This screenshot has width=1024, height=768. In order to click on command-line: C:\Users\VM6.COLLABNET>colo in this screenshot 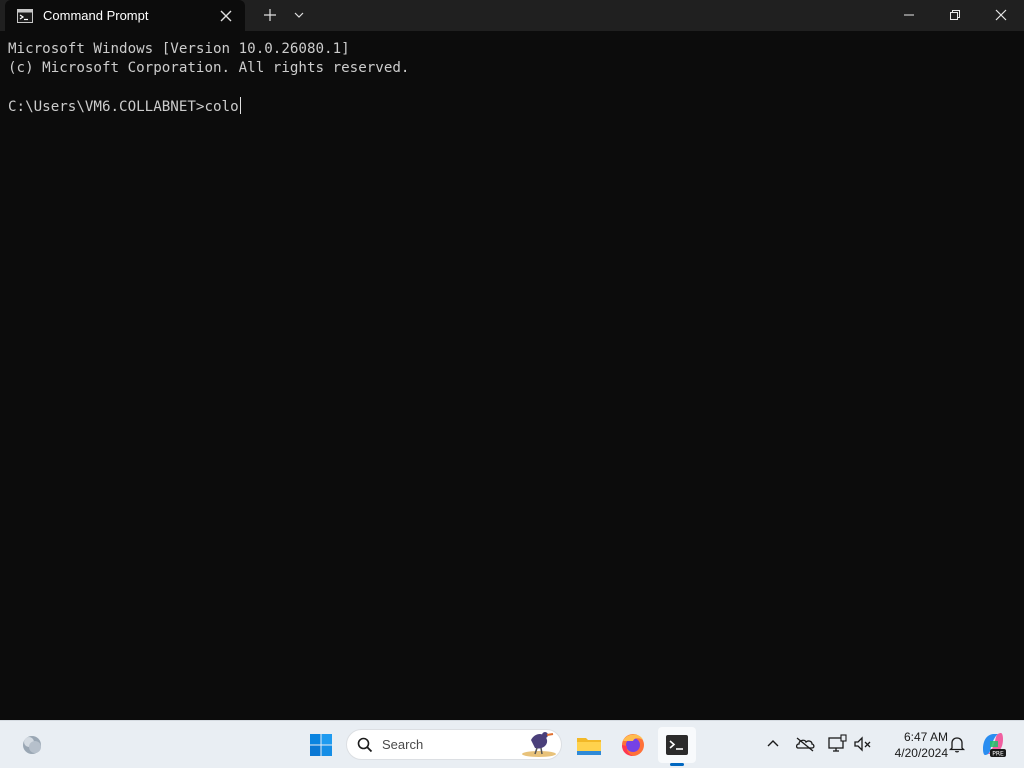, I will do `click(124, 107)`.